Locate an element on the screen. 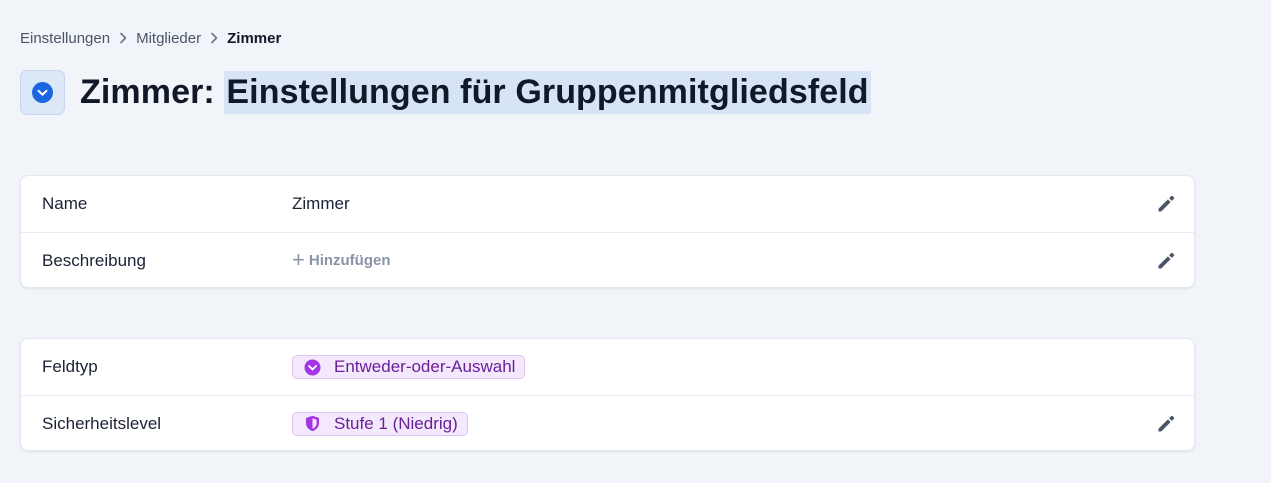 This screenshot has width=1271, height=483. field-type-badge: Entweder-oder-Auswahl is located at coordinates (409, 367).